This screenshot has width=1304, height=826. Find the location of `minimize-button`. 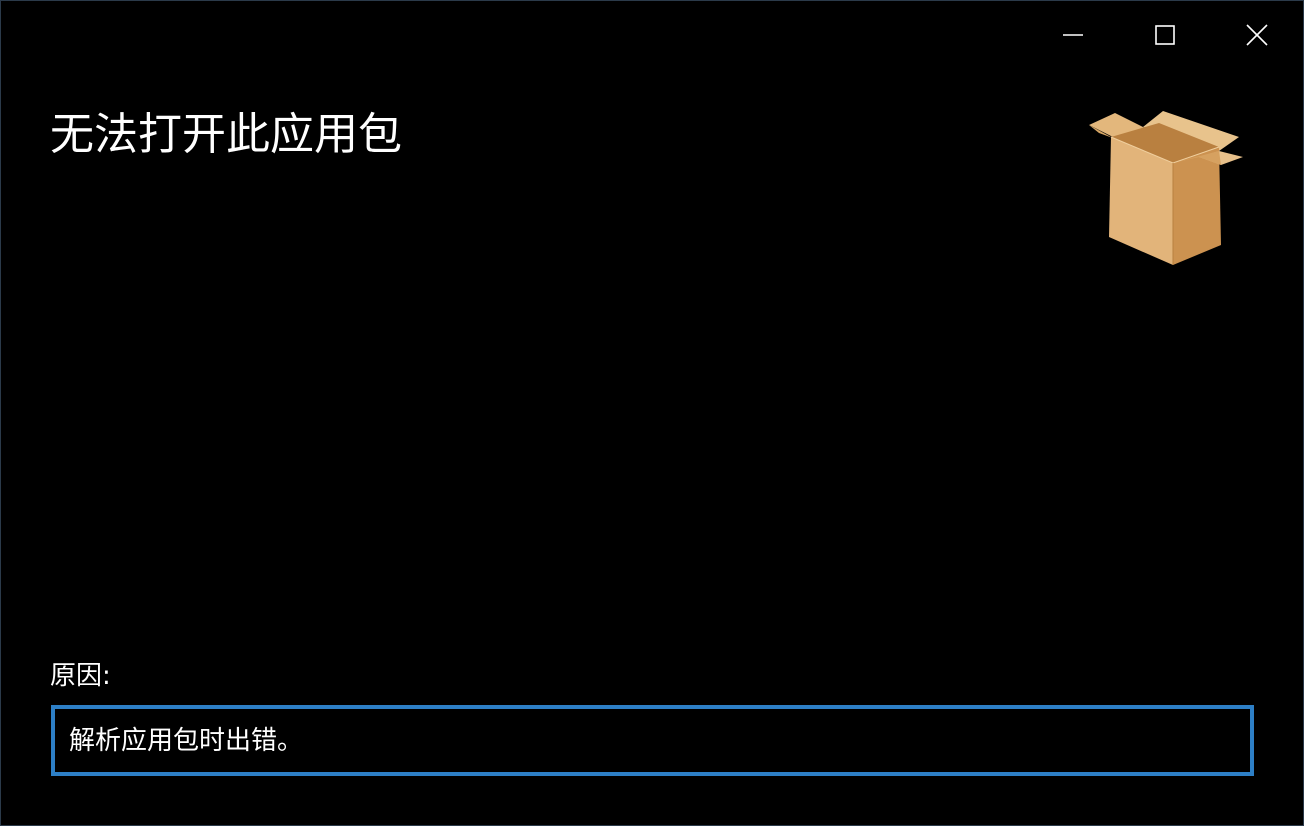

minimize-button is located at coordinates (1073, 35).